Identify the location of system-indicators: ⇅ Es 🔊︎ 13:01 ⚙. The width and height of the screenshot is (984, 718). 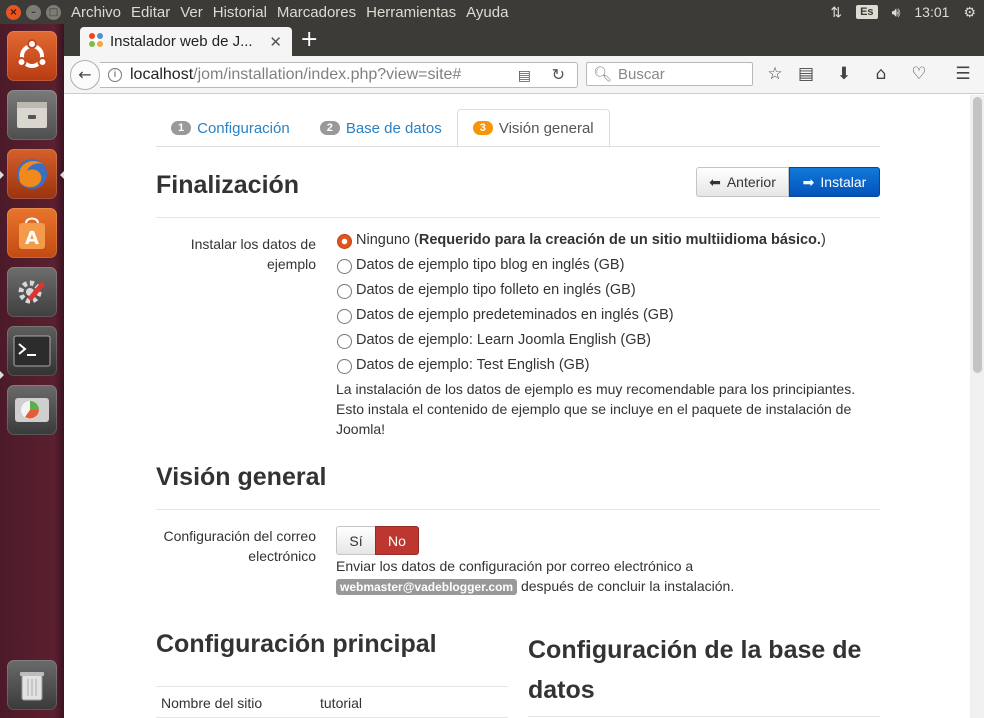
(907, 12).